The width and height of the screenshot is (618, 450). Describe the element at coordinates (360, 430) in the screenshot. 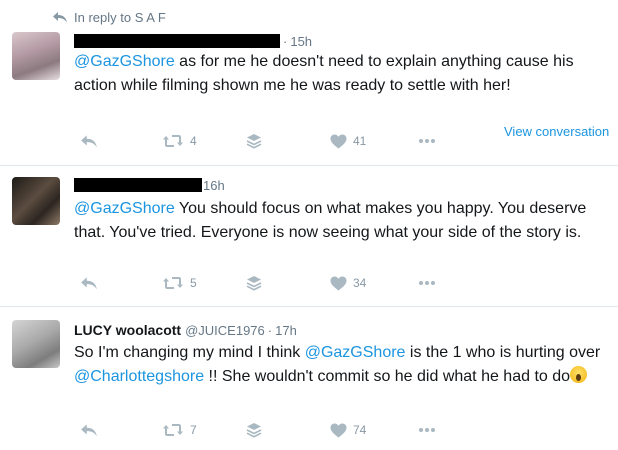

I see `like-count: 74` at that location.